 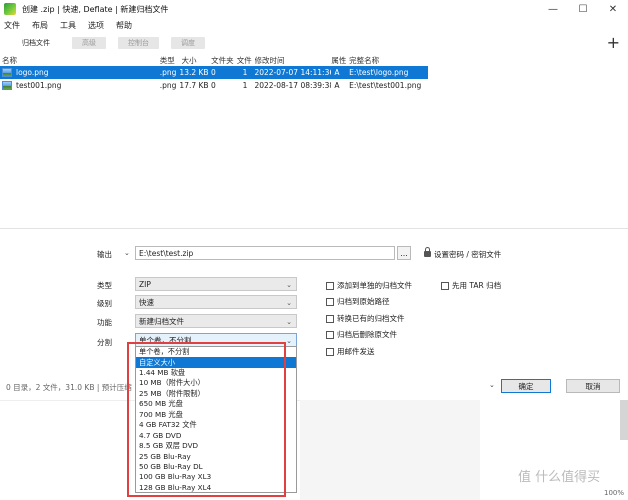 I want to click on function-label: 功能, so click(x=104, y=322).